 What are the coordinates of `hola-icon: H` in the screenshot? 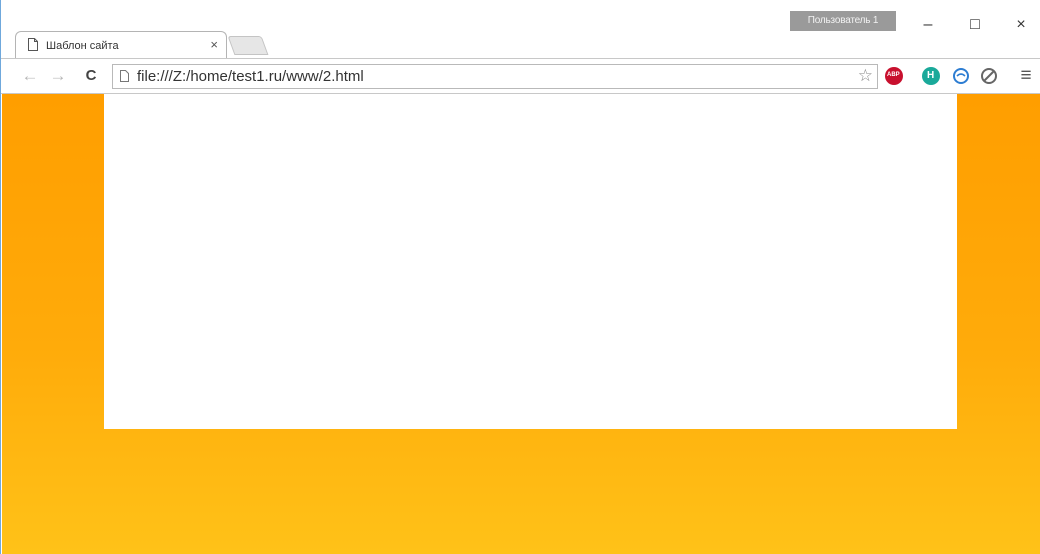 It's located at (931, 76).